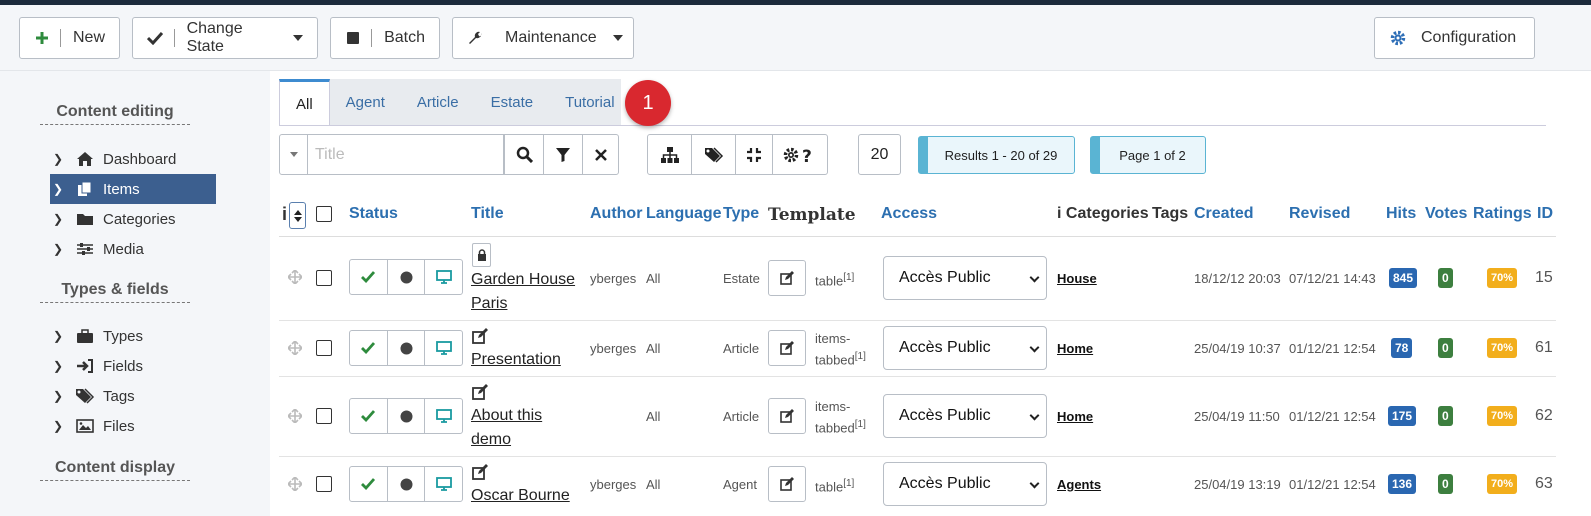 The width and height of the screenshot is (1591, 516). Describe the element at coordinates (543, 38) in the screenshot. I see `maintenance-button: Maintenance` at that location.